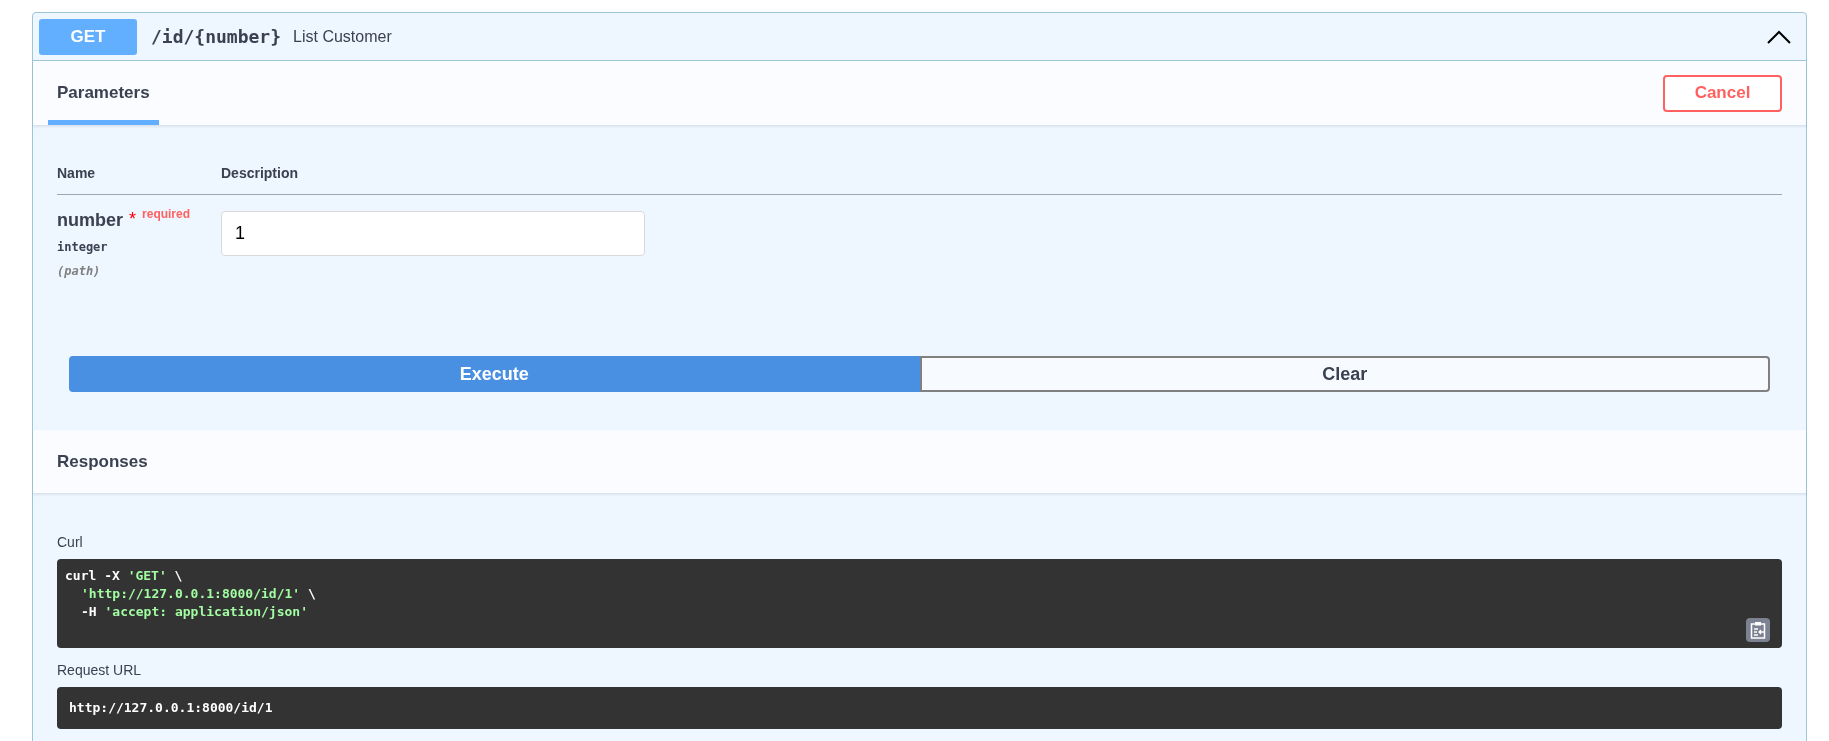 The width and height of the screenshot is (1829, 741). I want to click on column-header: Description, so click(259, 173).